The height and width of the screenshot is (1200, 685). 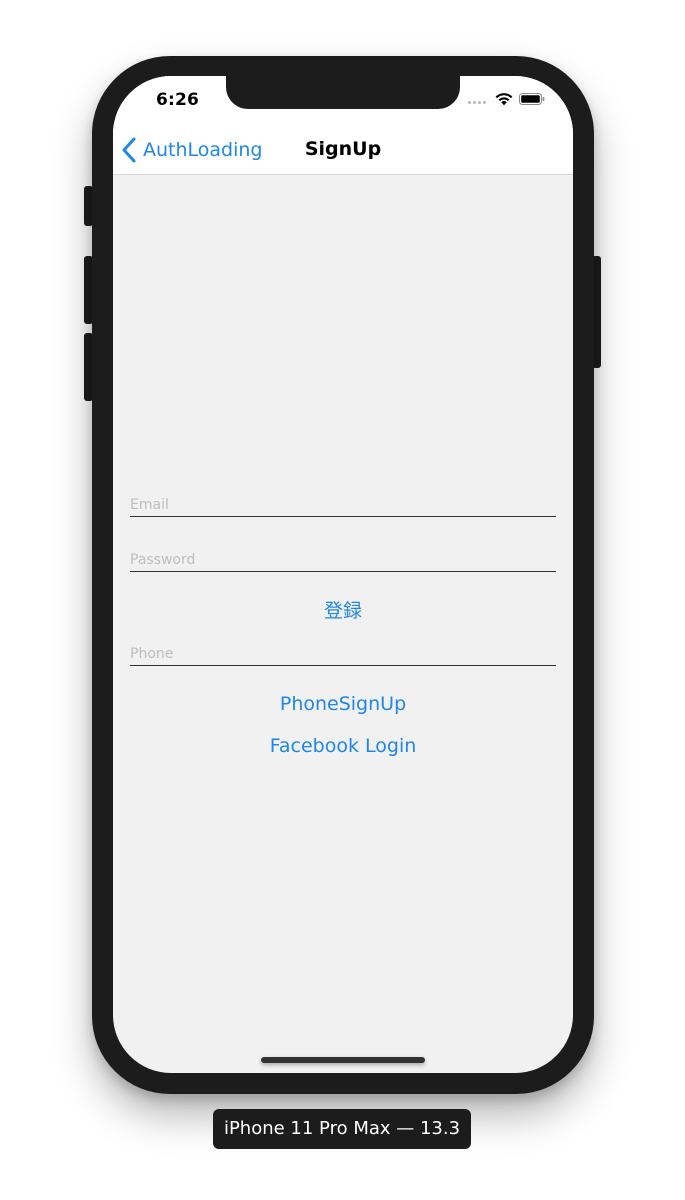 I want to click on phone-signup-button: PhoneSignUp, so click(x=343, y=704).